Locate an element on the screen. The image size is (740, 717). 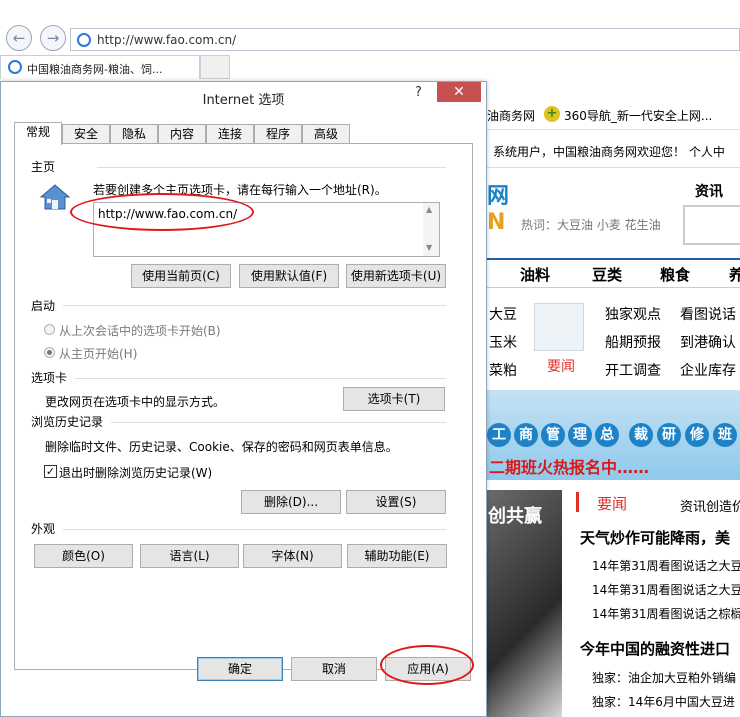
banner-char: 裁 is located at coordinates (641, 435).